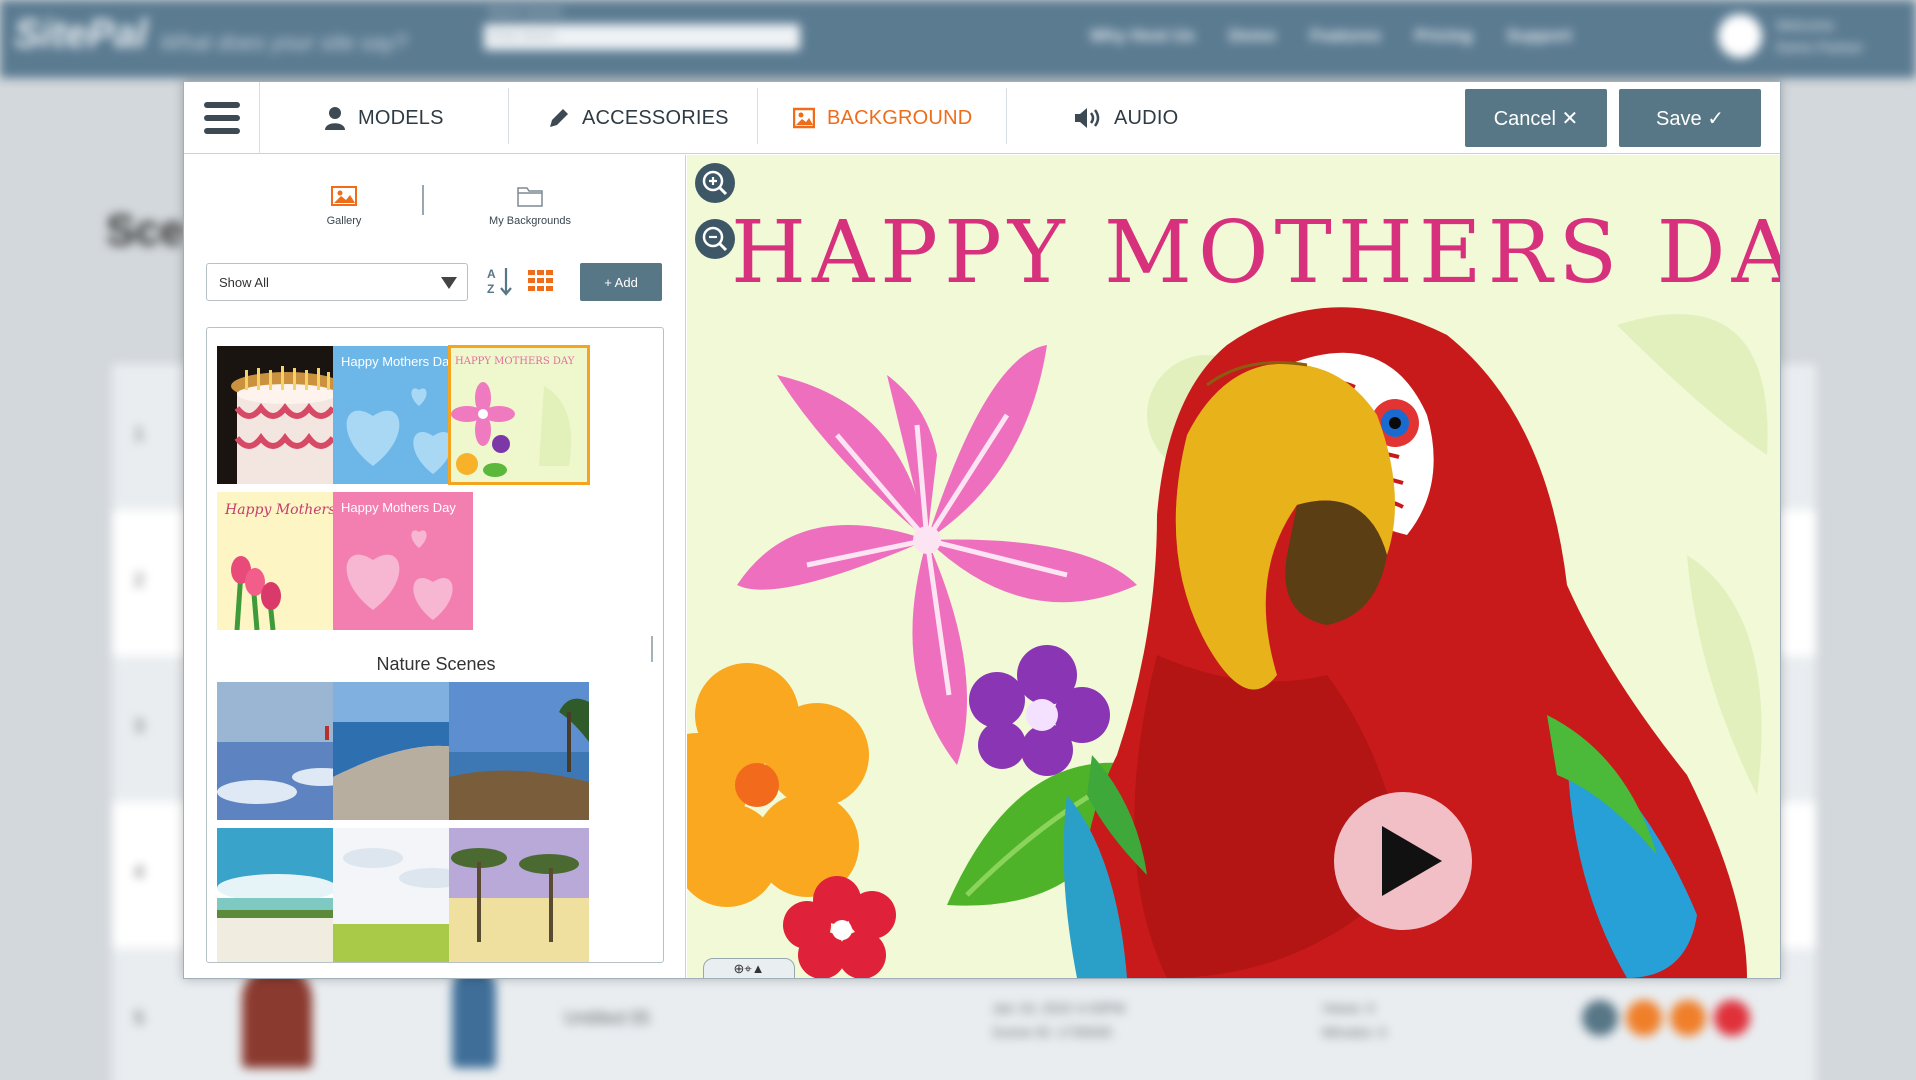 This screenshot has height=1080, width=1916. Describe the element at coordinates (749, 968) in the screenshot. I see `position-controls: ⊕⌖▲` at that location.